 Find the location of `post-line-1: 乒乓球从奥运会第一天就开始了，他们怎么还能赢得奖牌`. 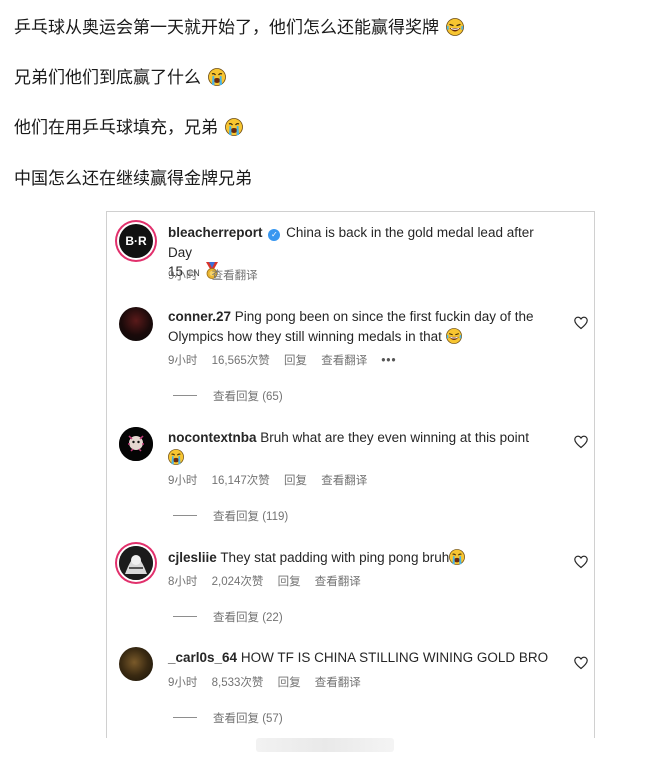

post-line-1: 乒乓球从奥运会第一天就开始了，他们怎么还能赢得奖牌 is located at coordinates (329, 28).